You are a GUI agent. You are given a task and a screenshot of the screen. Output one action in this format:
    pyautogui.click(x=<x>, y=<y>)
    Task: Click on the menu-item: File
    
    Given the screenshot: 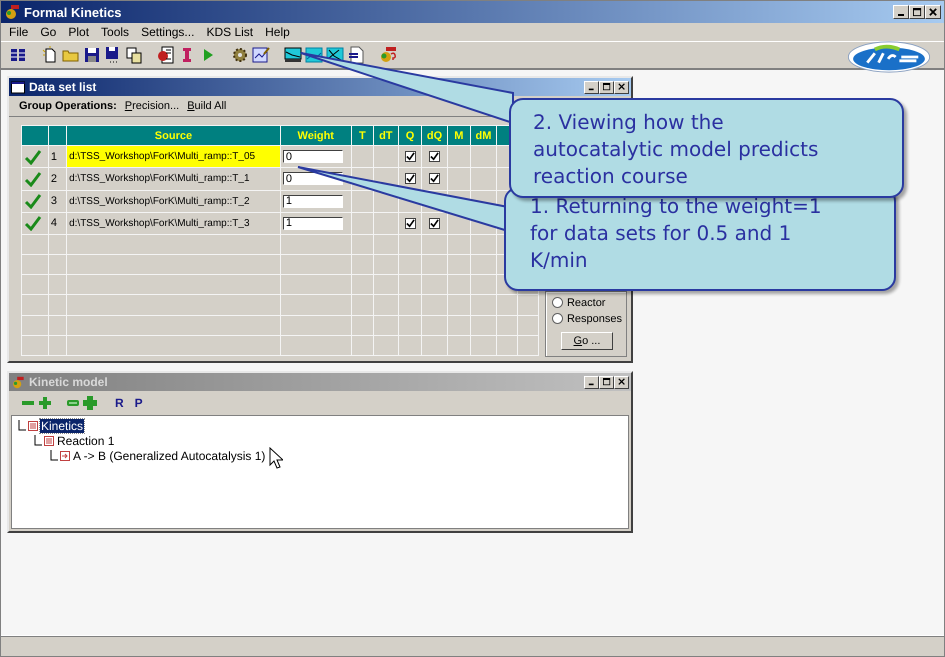 What is the action you would take?
    pyautogui.click(x=18, y=32)
    